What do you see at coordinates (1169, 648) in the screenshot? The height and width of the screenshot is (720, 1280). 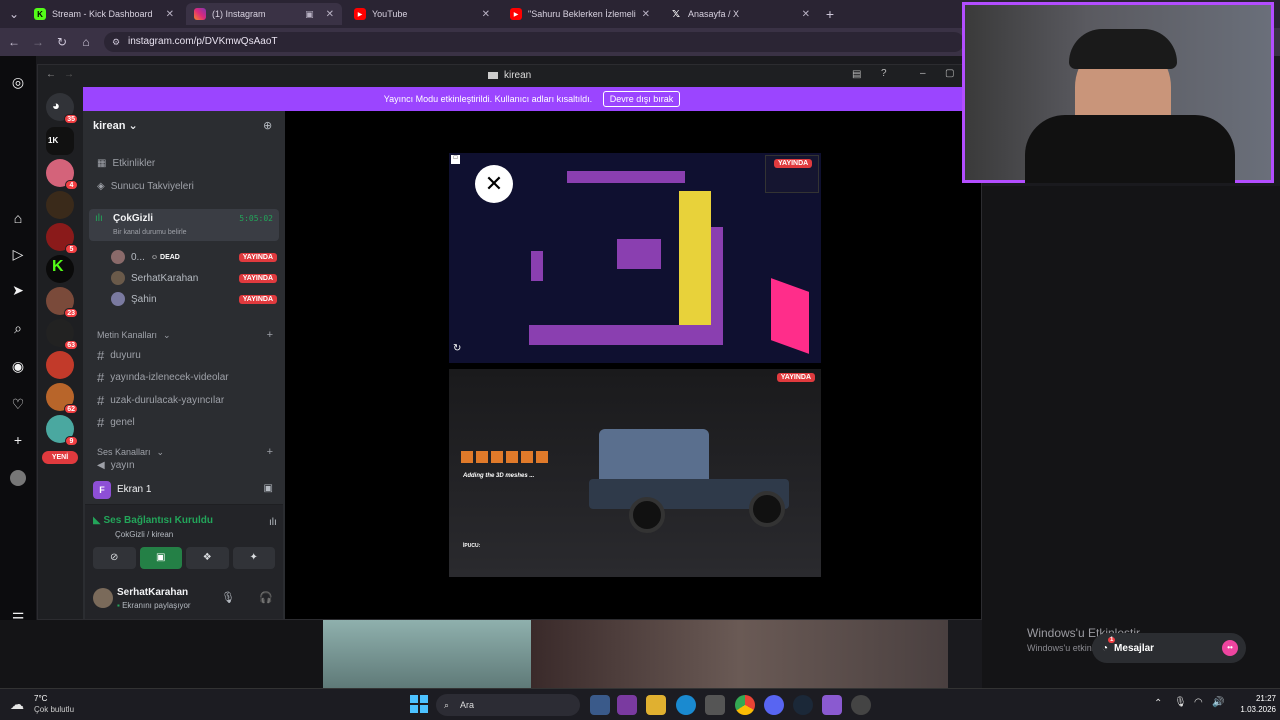 I see `messages-toast: ◔ 1 Mesajlar ••` at bounding box center [1169, 648].